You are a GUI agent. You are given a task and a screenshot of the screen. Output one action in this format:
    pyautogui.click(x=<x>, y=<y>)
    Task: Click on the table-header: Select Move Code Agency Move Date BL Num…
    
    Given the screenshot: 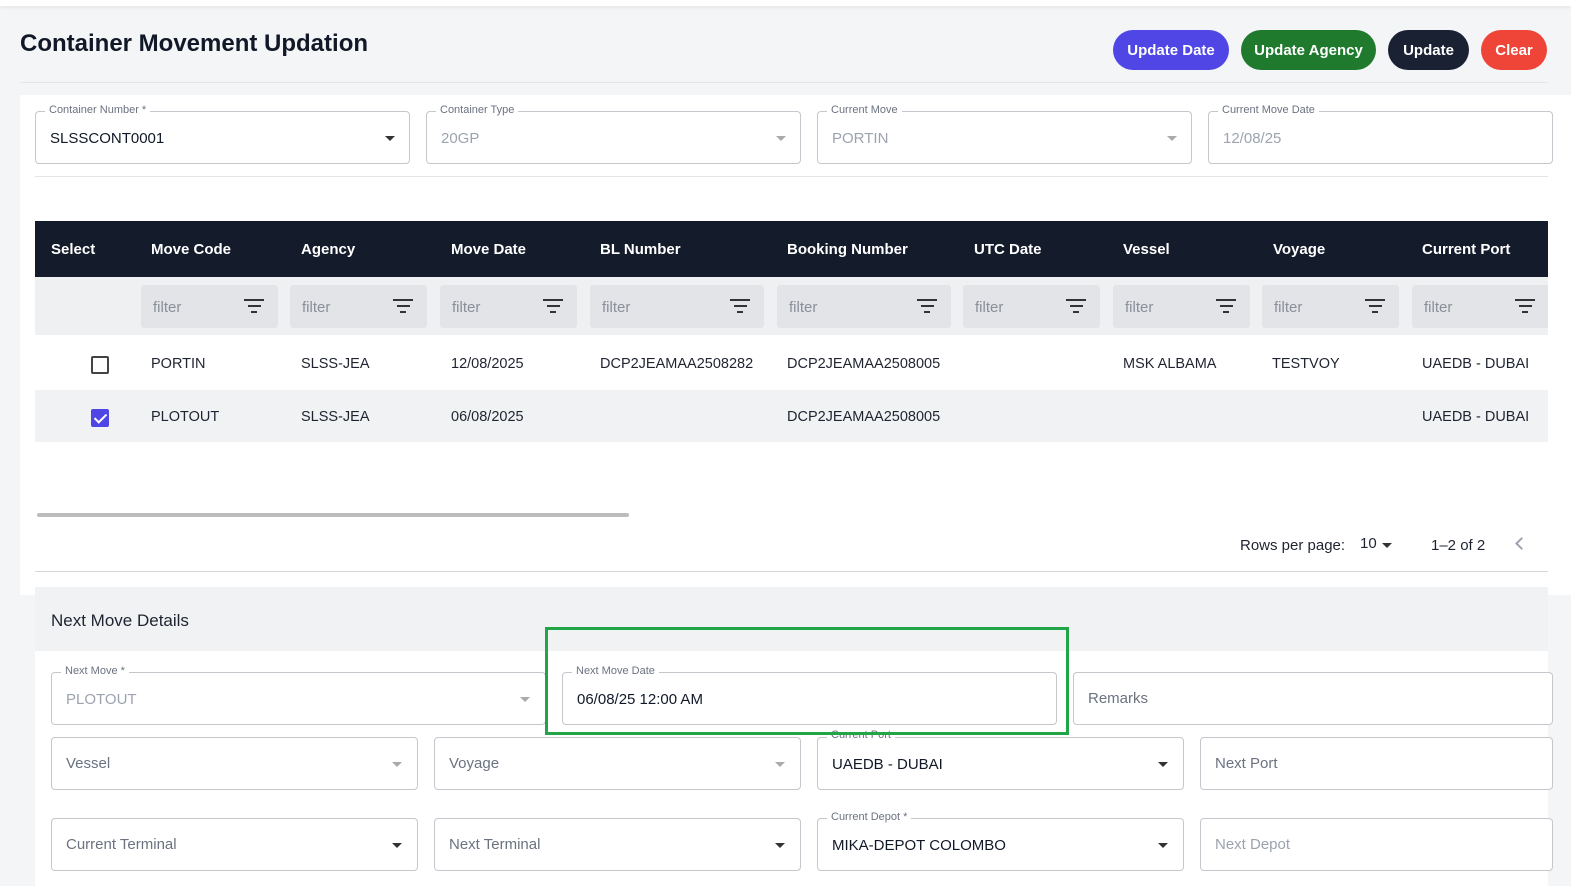 What is the action you would take?
    pyautogui.click(x=791, y=249)
    